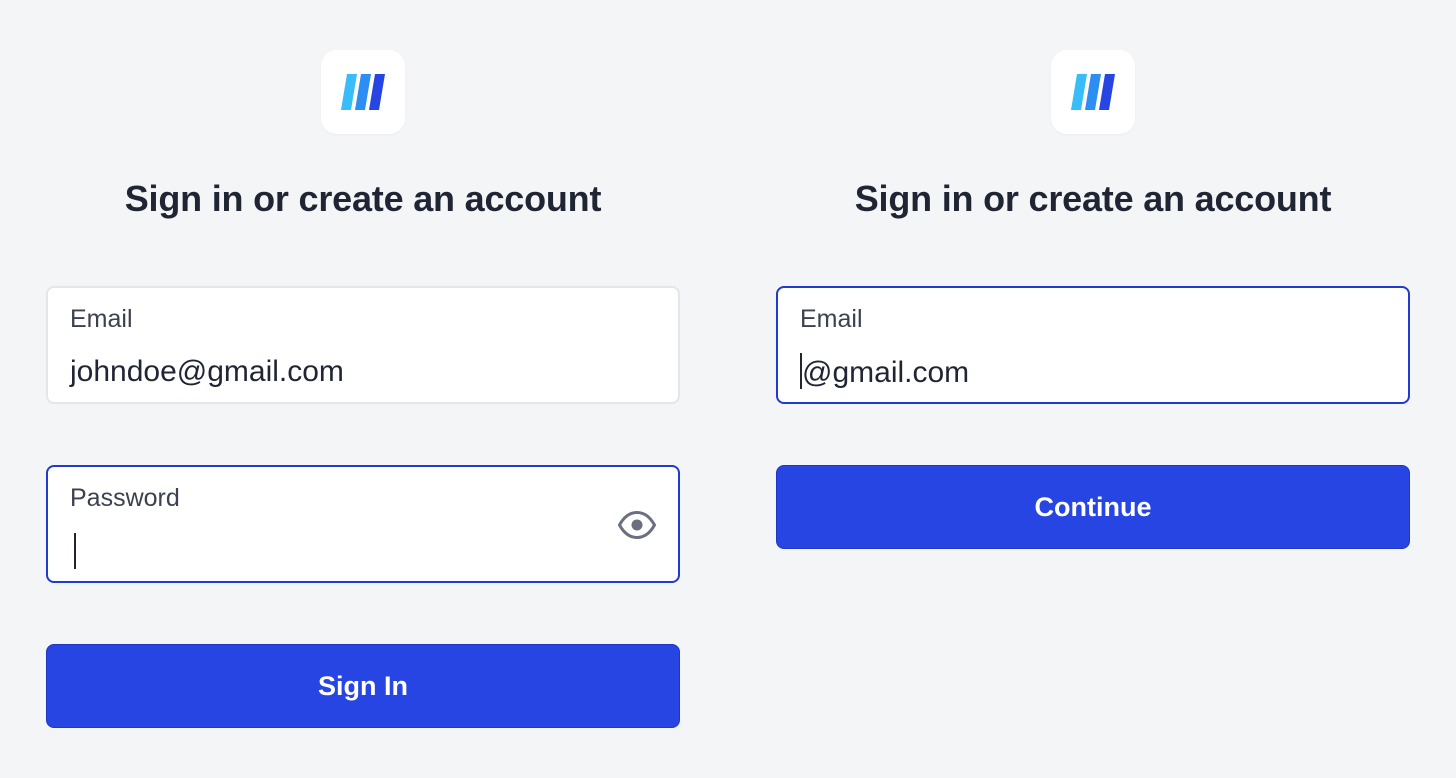 This screenshot has width=1456, height=778. What do you see at coordinates (637, 525) in the screenshot?
I see `eye-icon` at bounding box center [637, 525].